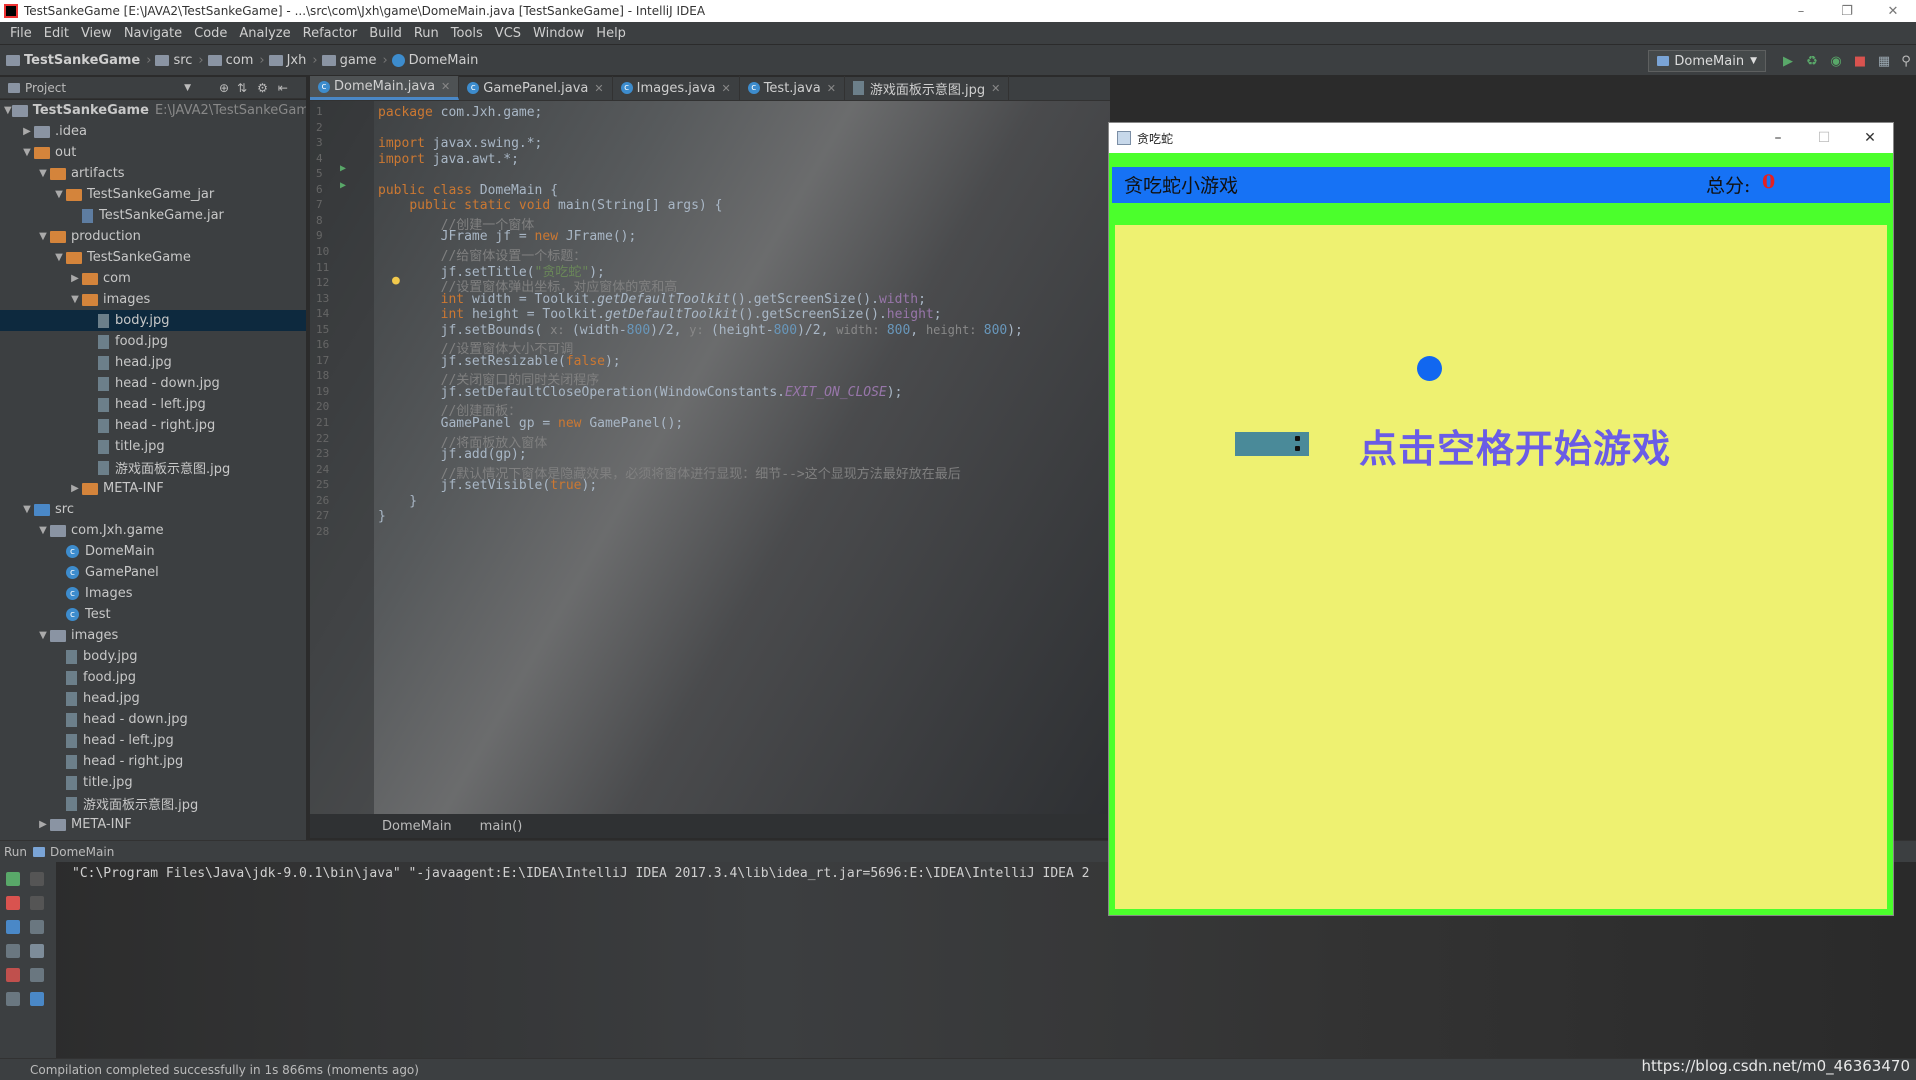 This screenshot has height=1080, width=1916. What do you see at coordinates (179, 60) in the screenshot?
I see `breadcrumb-item: src ›` at bounding box center [179, 60].